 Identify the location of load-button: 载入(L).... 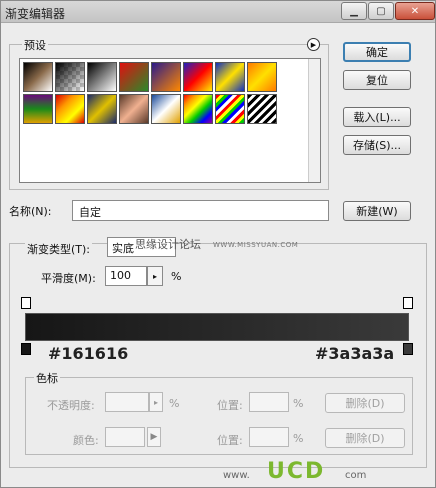
(377, 117).